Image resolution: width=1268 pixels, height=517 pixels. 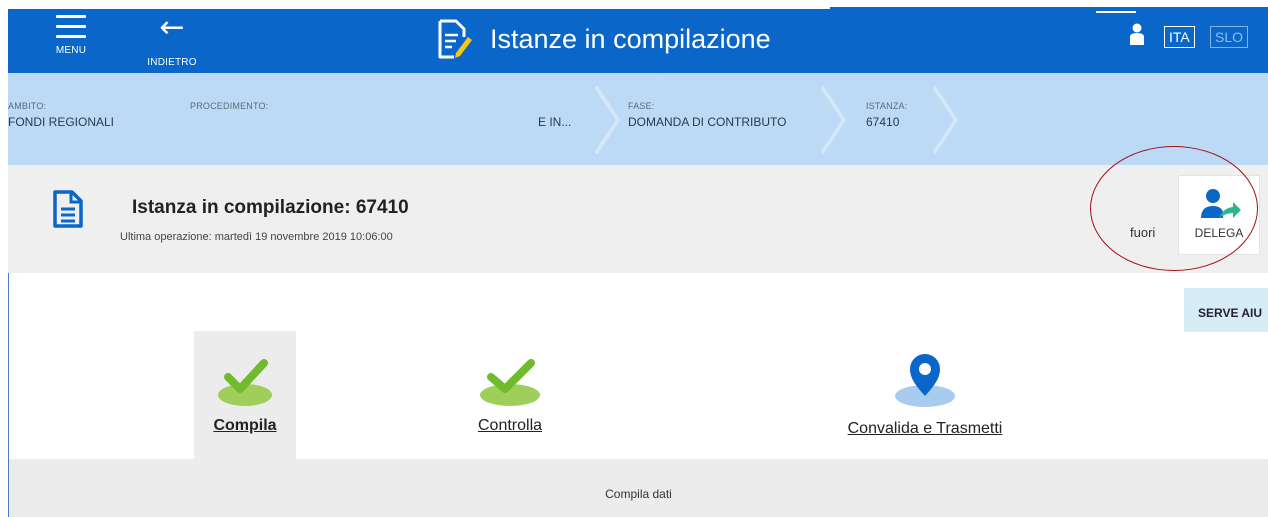 I want to click on breadcrumb-value: 67410, so click(x=883, y=122).